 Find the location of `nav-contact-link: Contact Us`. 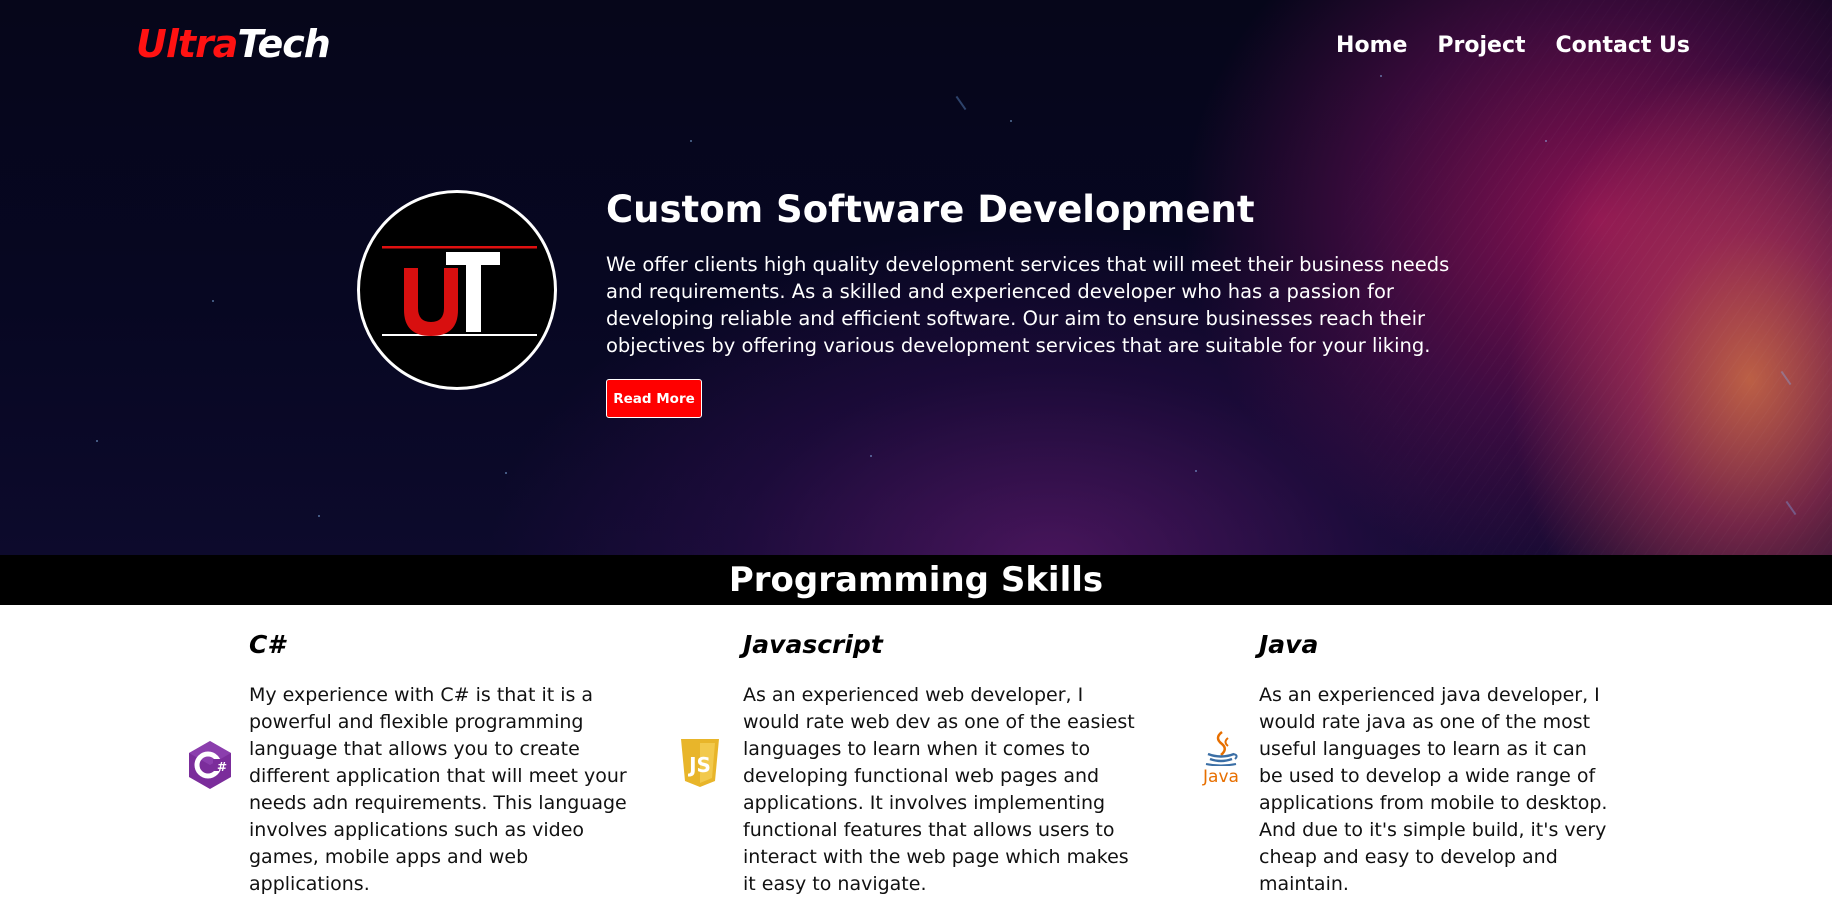

nav-contact-link: Contact Us is located at coordinates (1623, 45).